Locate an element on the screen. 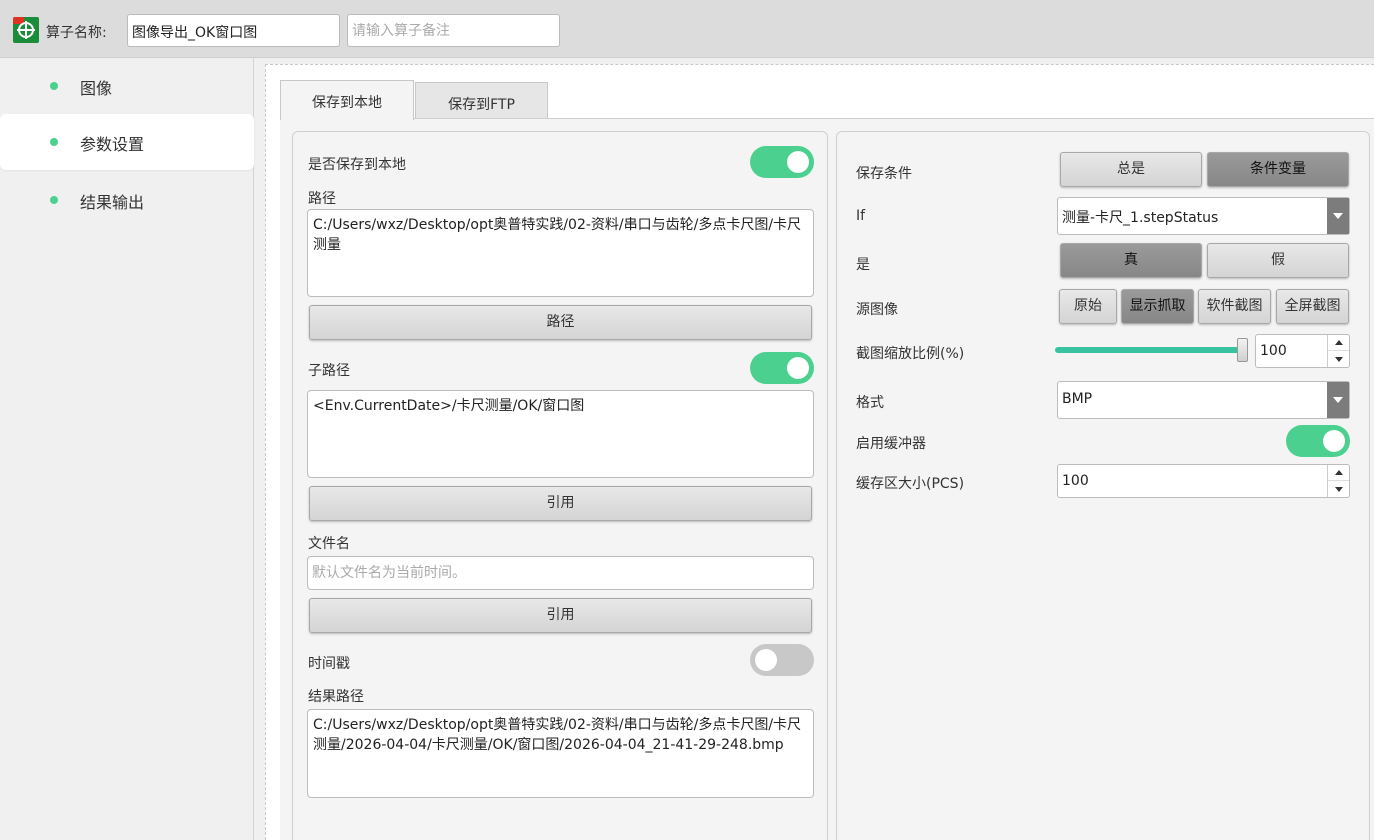 The height and width of the screenshot is (840, 1374). cache-increment-icon is located at coordinates (1338, 473).